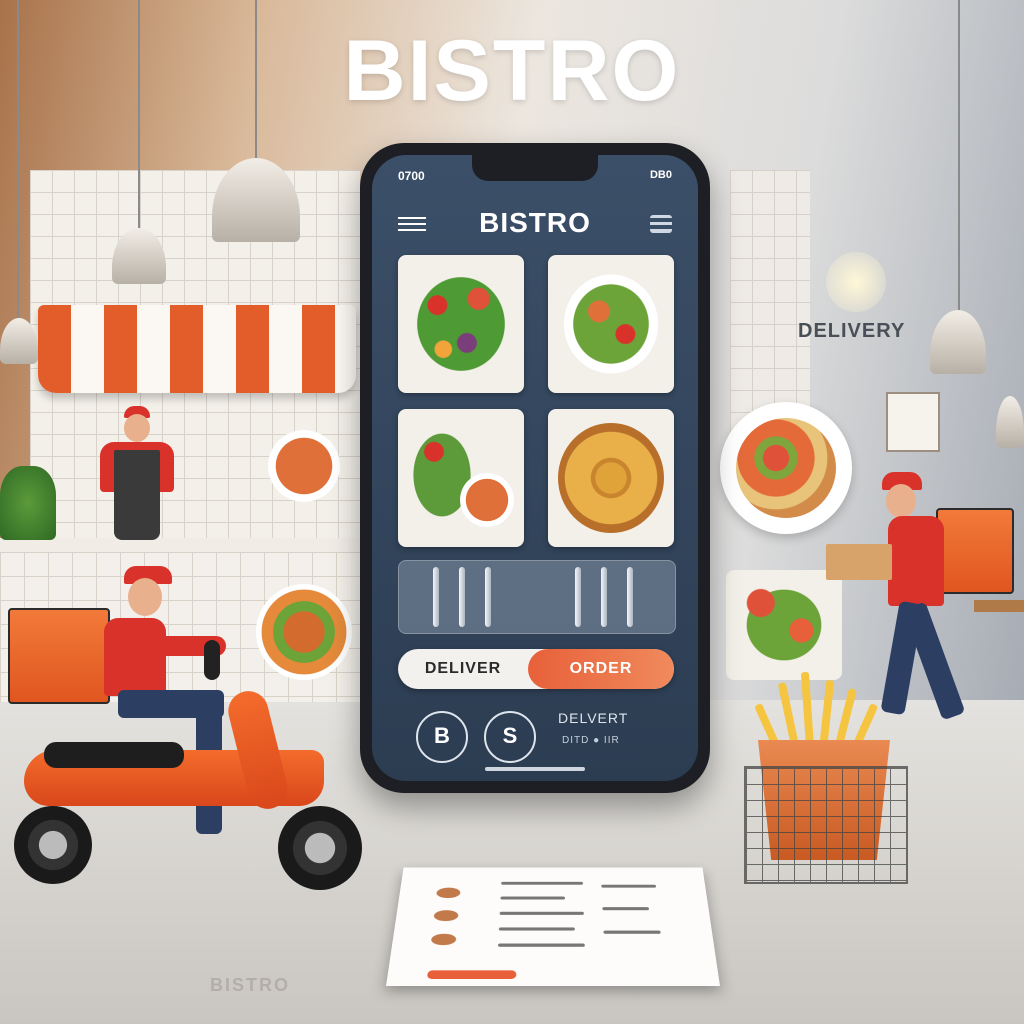 The image size is (1024, 1024). What do you see at coordinates (535, 769) in the screenshot?
I see `home-indicator` at bounding box center [535, 769].